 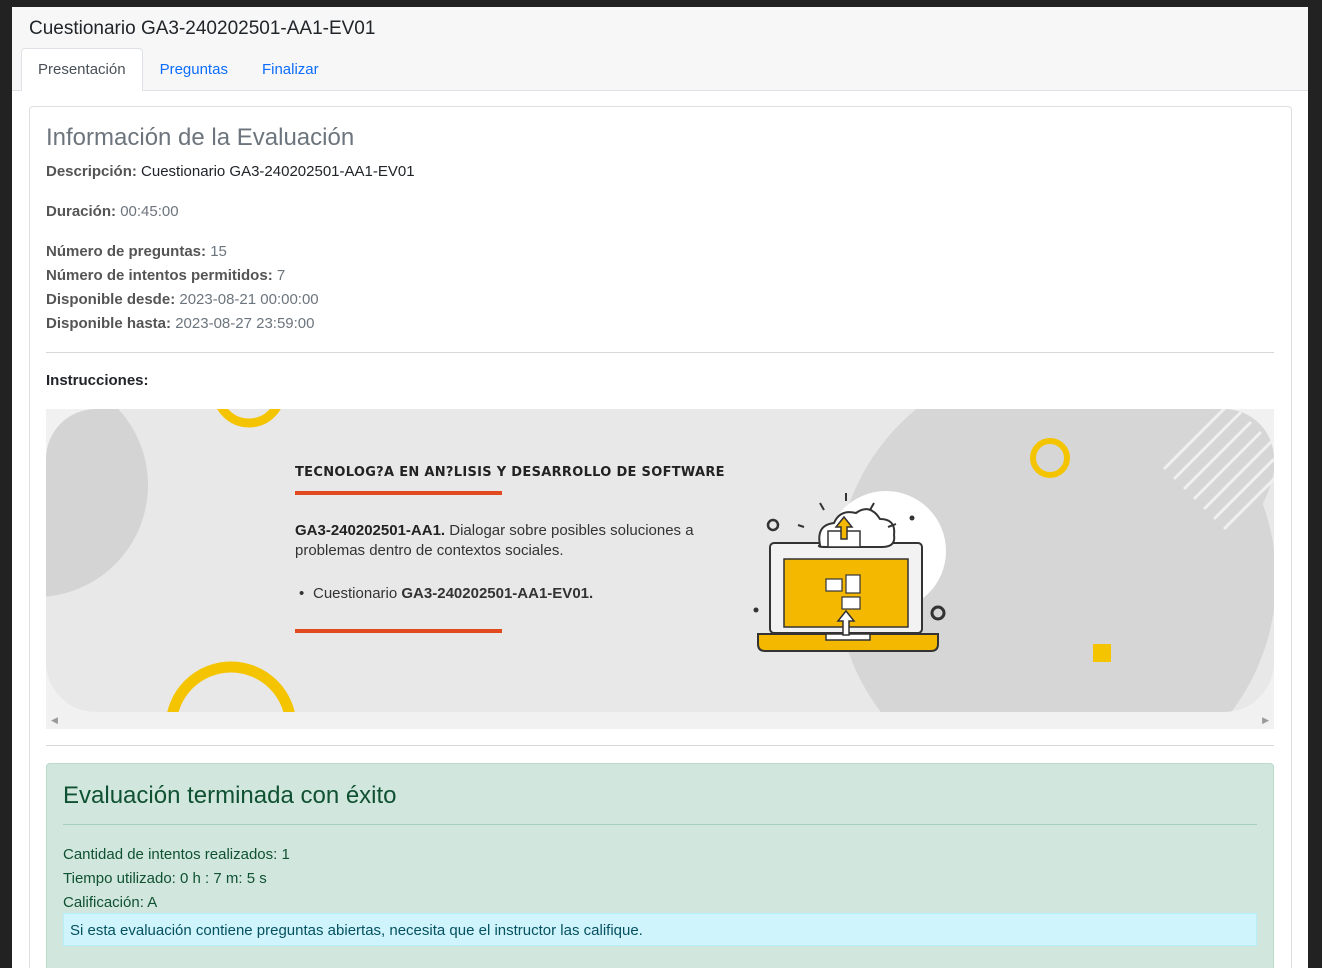 I want to click on available-until-value: 2023-08-27 23:59:00, so click(x=245, y=323).